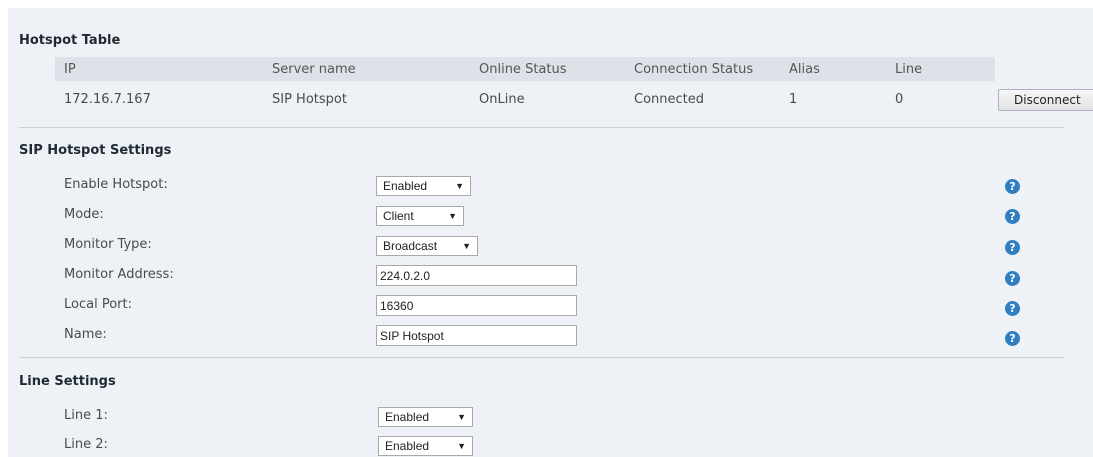 The width and height of the screenshot is (1093, 457). I want to click on cell-alias: 1, so click(793, 99).